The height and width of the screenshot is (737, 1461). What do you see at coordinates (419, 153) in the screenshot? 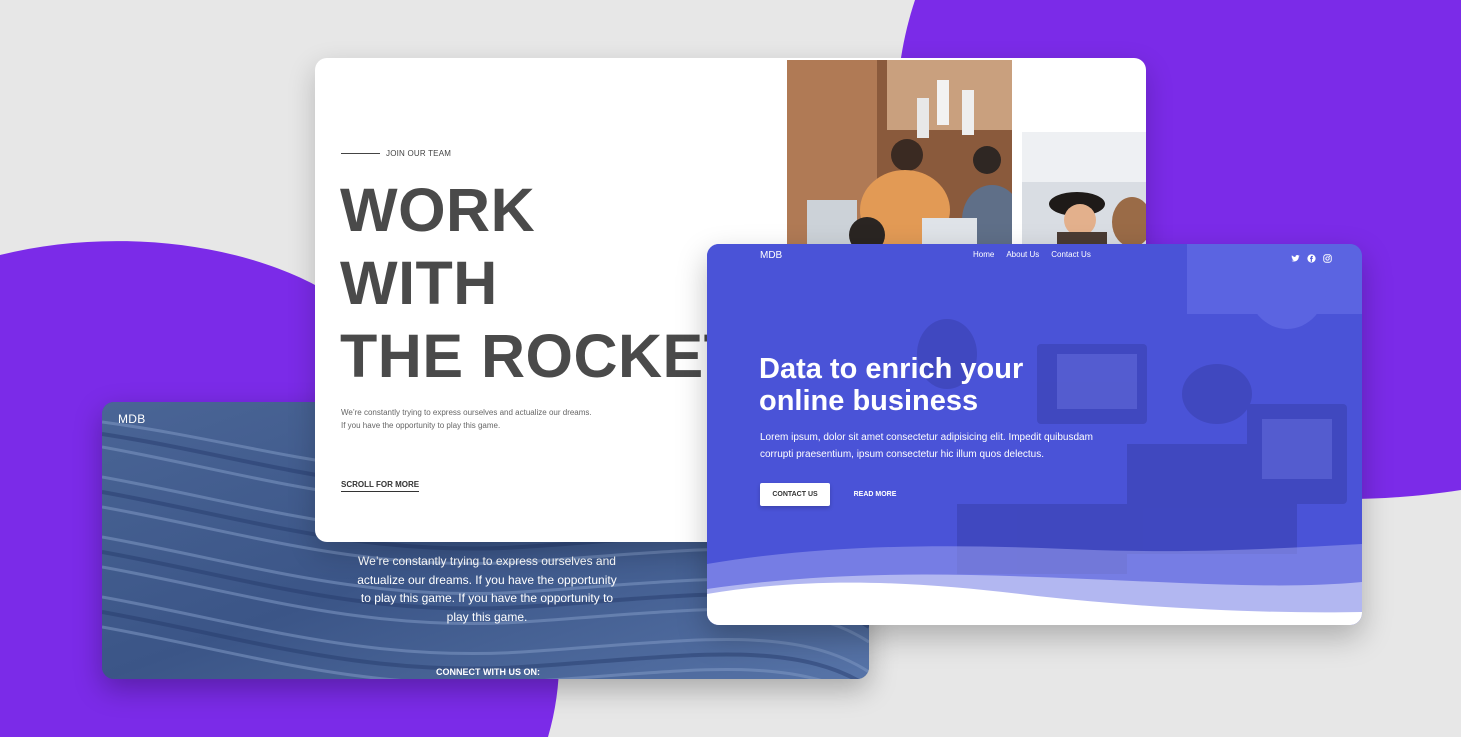
I see `eyebrow-label: JOIN OUR TEAM` at bounding box center [419, 153].